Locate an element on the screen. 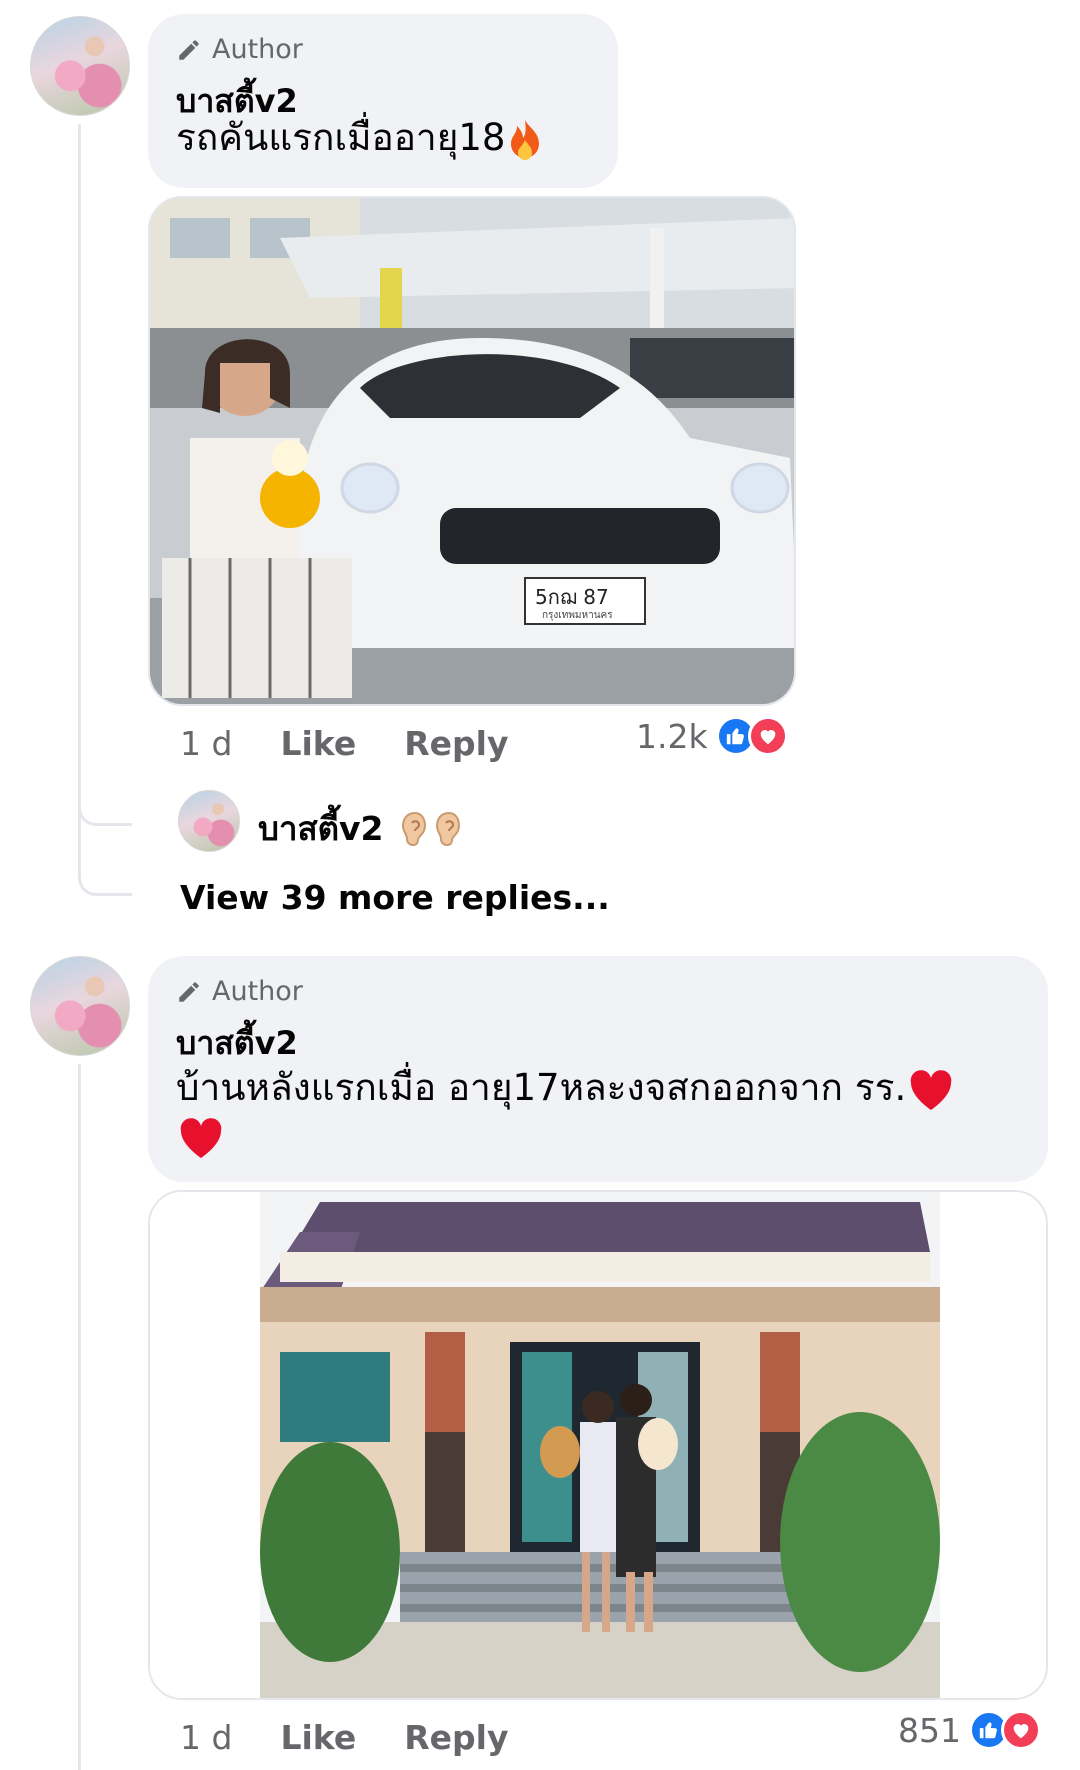 The width and height of the screenshot is (1080, 1770). reaction-count: 1.2k is located at coordinates (672, 736).